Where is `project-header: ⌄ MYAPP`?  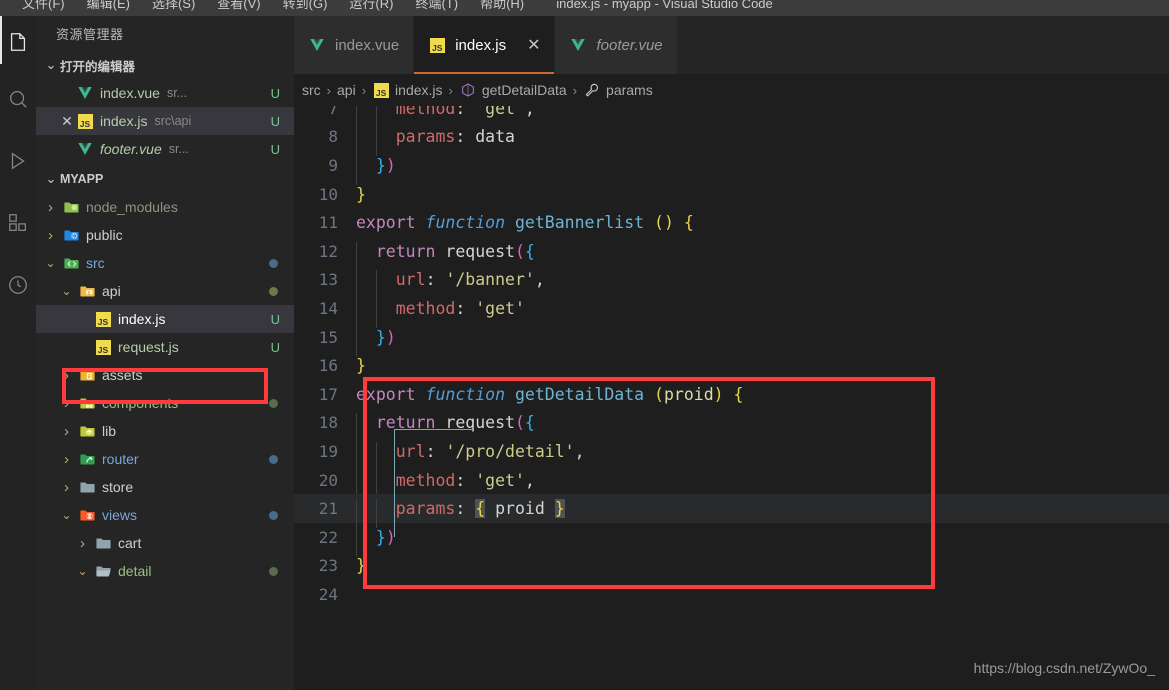 project-header: ⌄ MYAPP is located at coordinates (165, 179).